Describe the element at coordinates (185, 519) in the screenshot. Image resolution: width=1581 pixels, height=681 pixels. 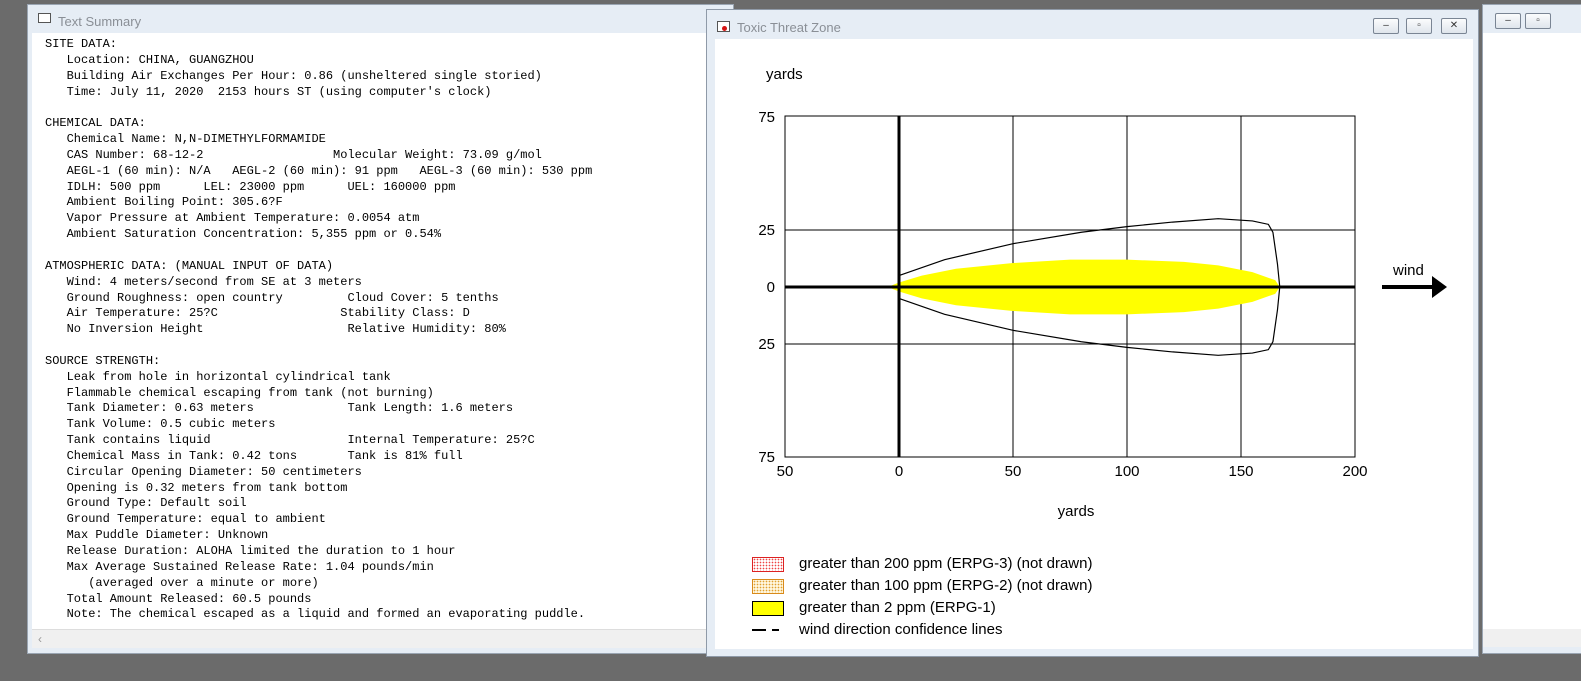
I see `summary-line: Ground Temperature: equal to ambient` at that location.